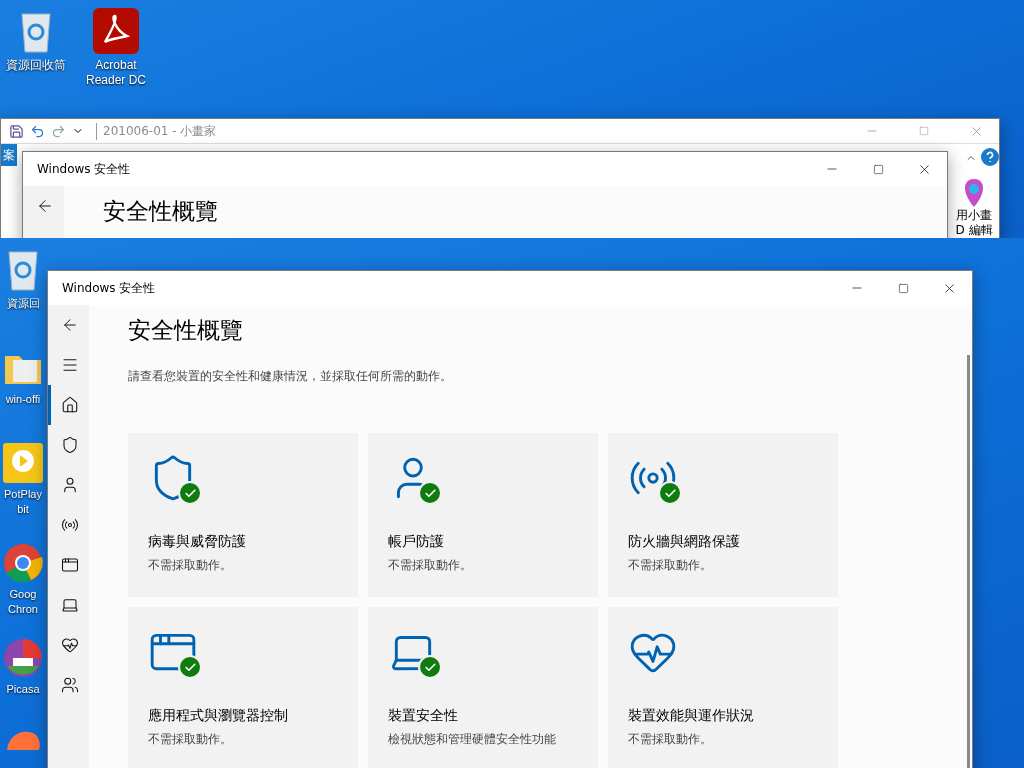  What do you see at coordinates (469, 131) in the screenshot?
I see `window-title: 201006-01 - 小畫家` at bounding box center [469, 131].